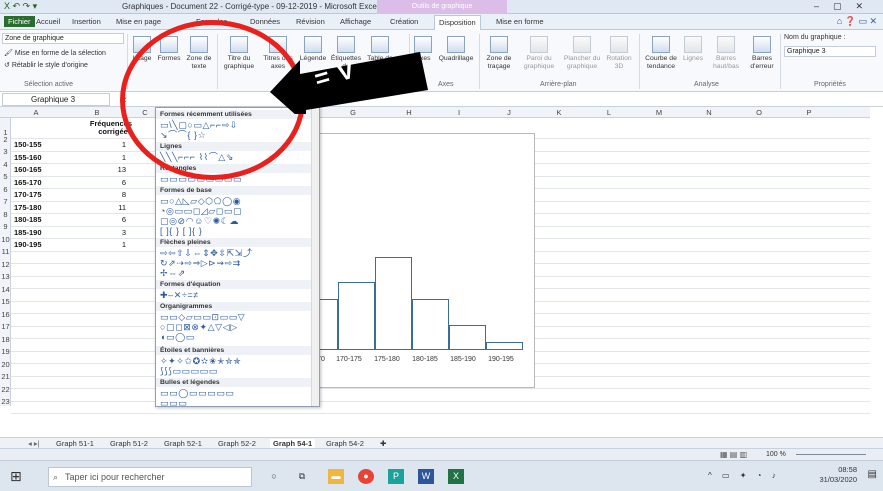  Describe the element at coordinates (36, 112) in the screenshot. I see `col-header-a: A` at that location.